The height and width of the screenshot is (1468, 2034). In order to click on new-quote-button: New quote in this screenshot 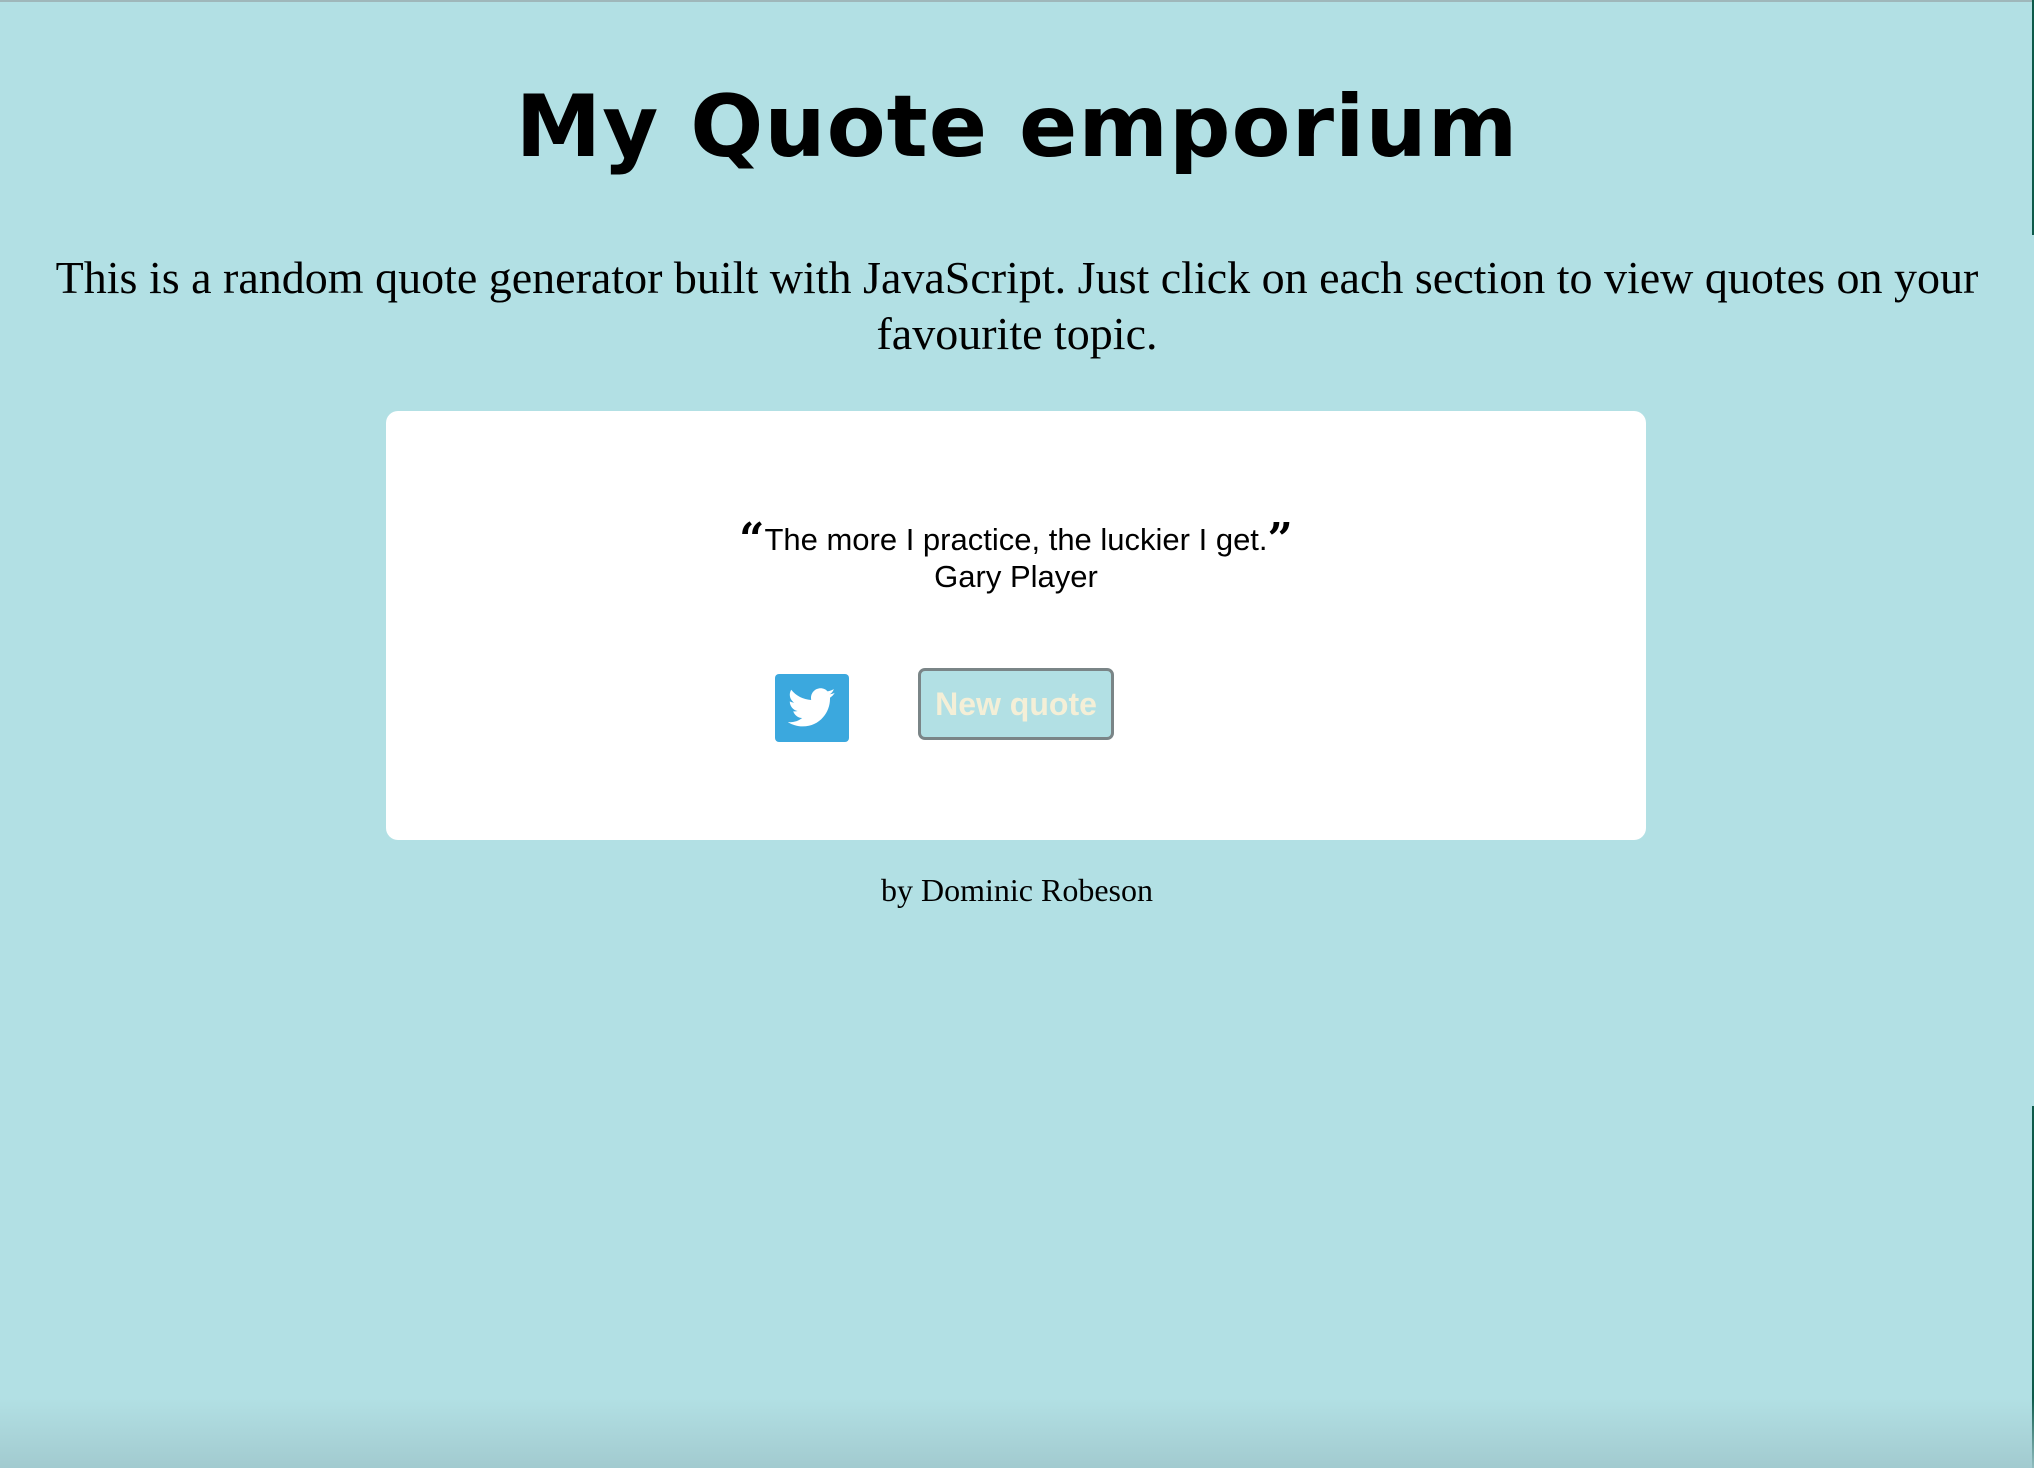, I will do `click(1016, 704)`.